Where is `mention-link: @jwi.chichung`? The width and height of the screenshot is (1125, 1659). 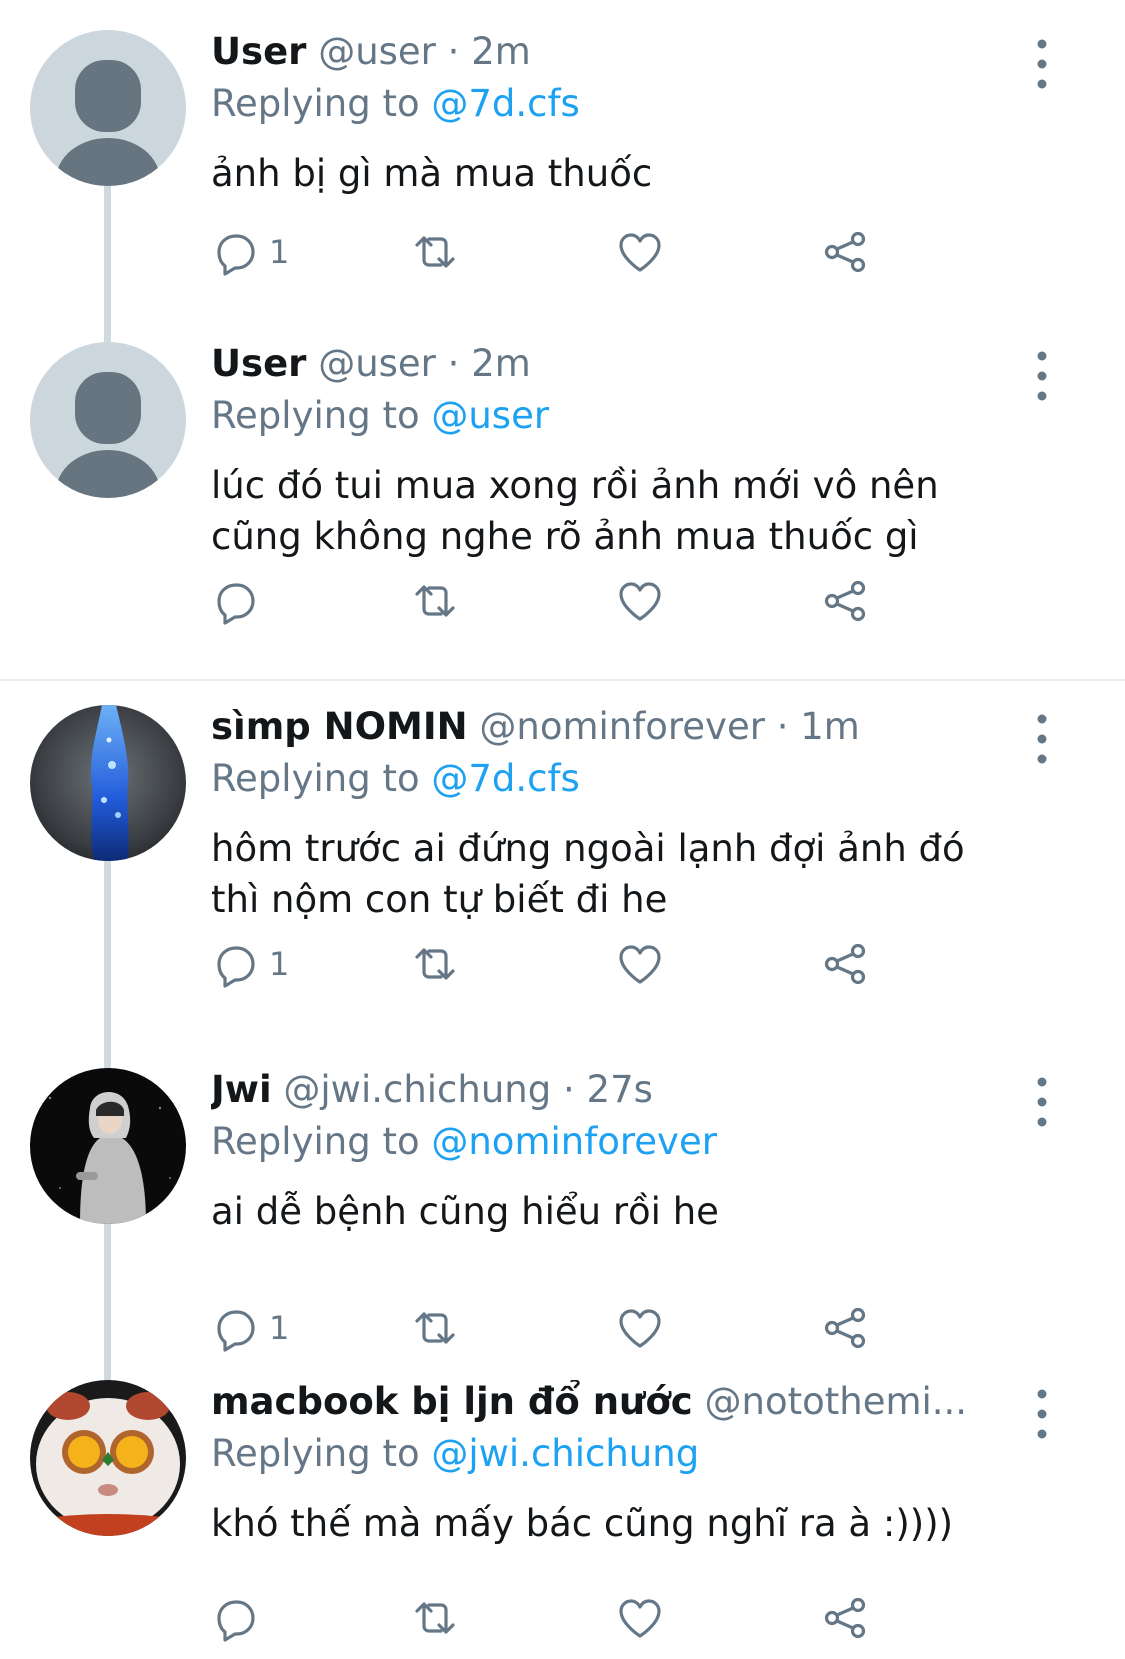
mention-link: @jwi.chichung is located at coordinates (565, 1453).